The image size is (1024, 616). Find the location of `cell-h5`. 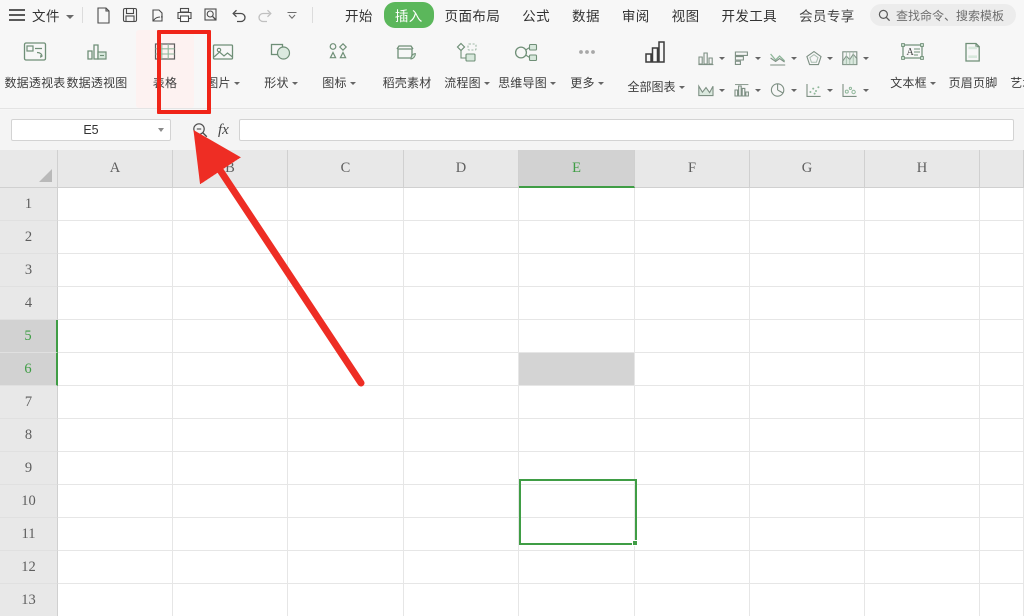

cell-h5 is located at coordinates (922, 336).